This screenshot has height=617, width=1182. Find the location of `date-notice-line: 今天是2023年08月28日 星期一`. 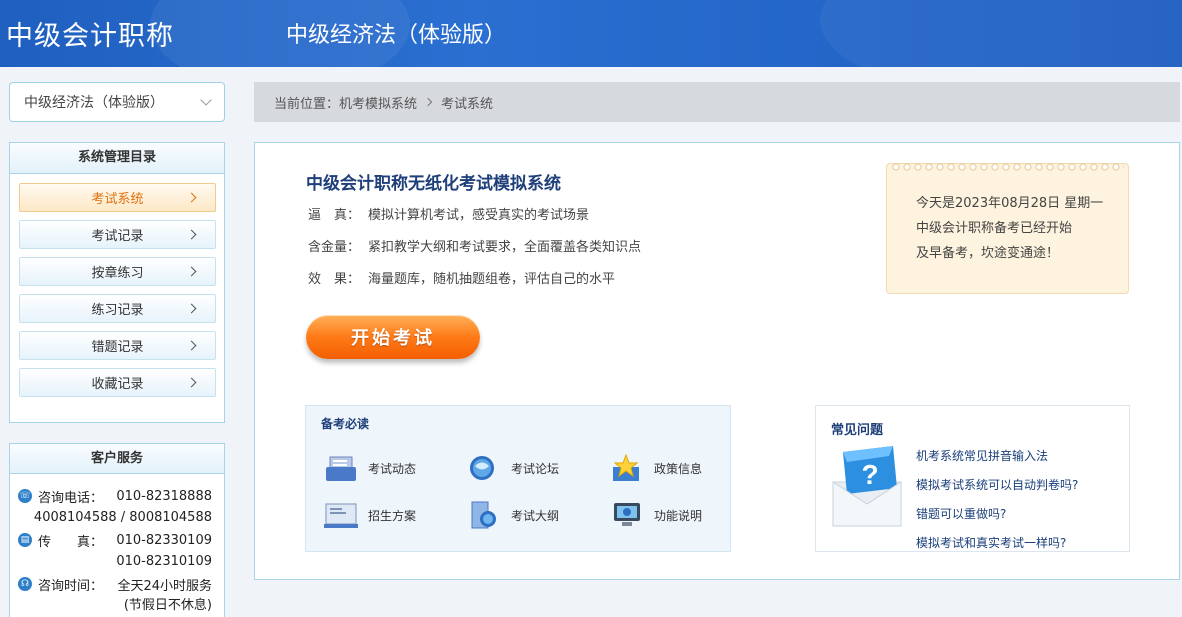

date-notice-line: 今天是2023年08月28日 星期一 is located at coordinates (1010, 203).